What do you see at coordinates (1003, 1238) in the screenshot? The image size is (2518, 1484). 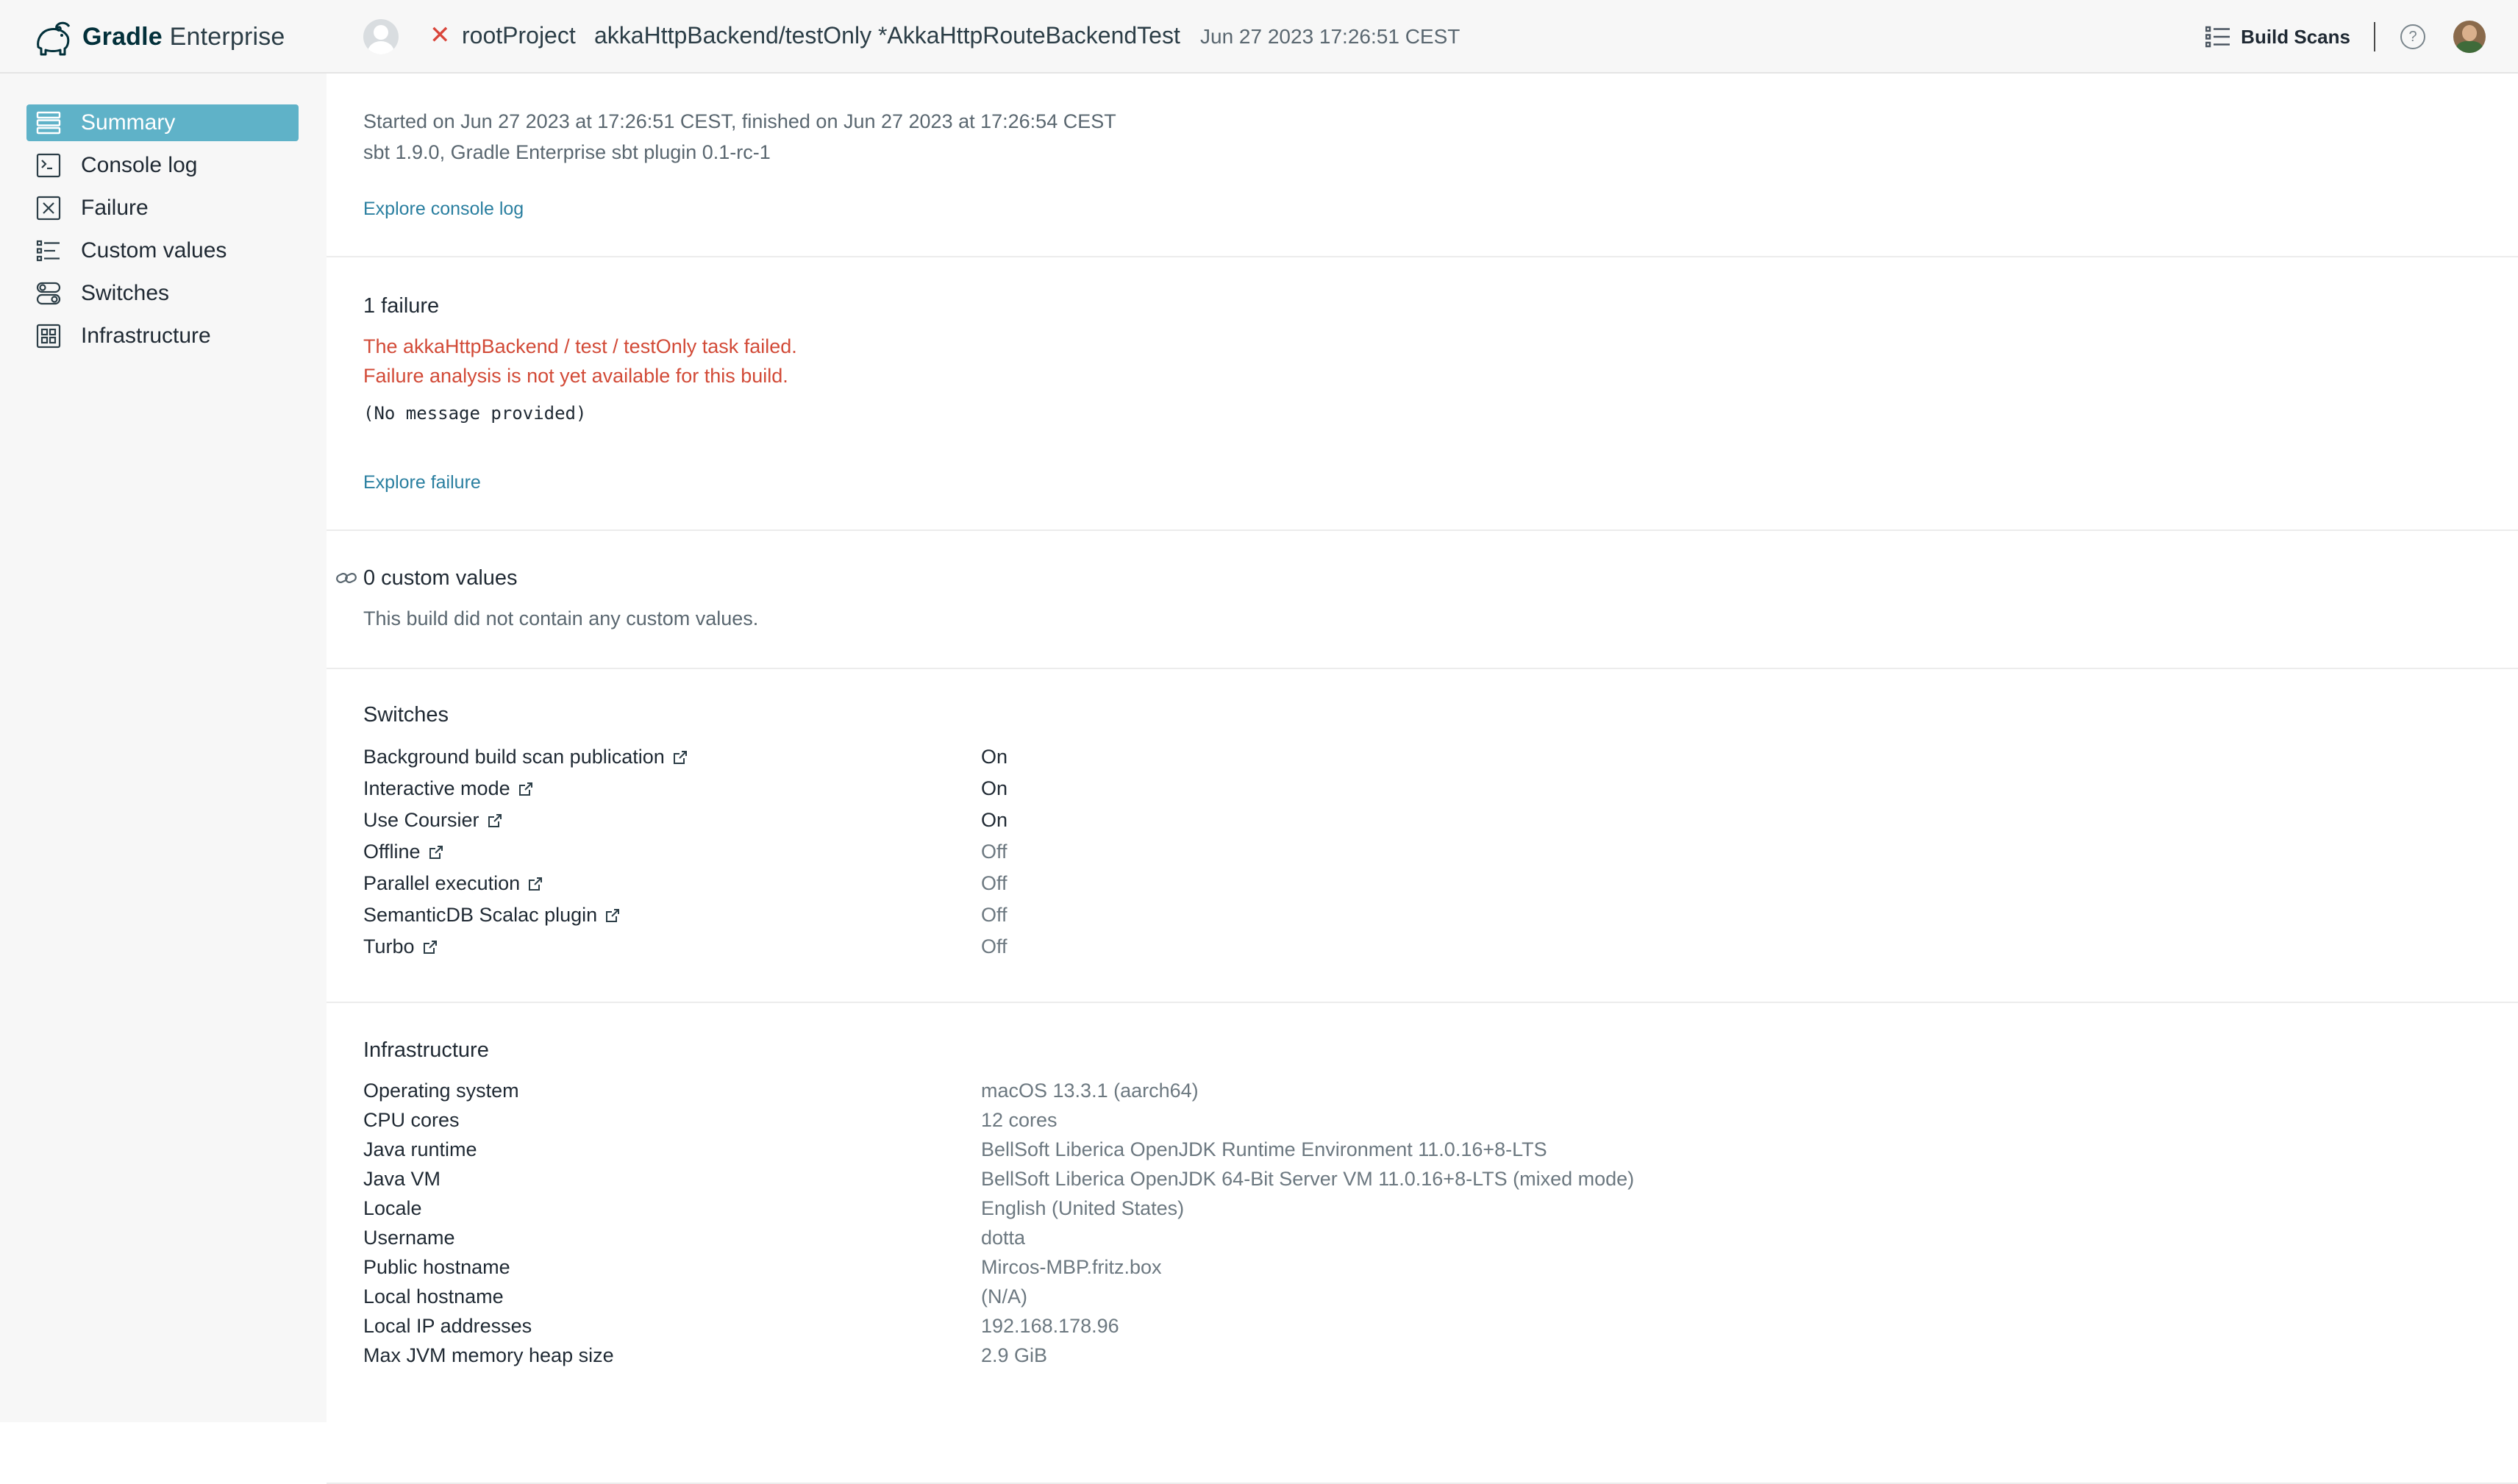 I see `infrastructure-value: dotta` at bounding box center [1003, 1238].